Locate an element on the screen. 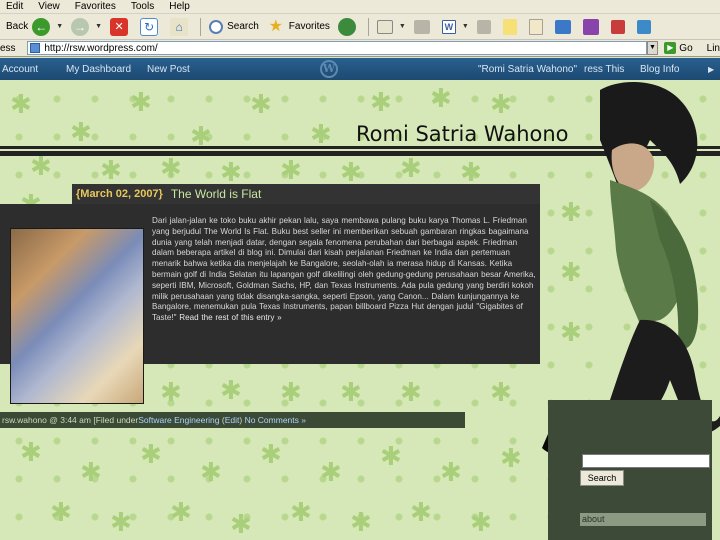  messenger-icon is located at coordinates (562, 26).